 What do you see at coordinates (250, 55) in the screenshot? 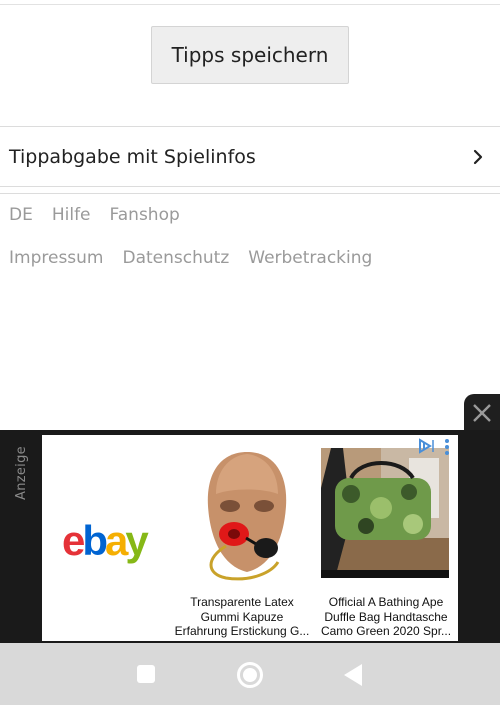
I see `save-tips-button: Tipps speichern` at bounding box center [250, 55].